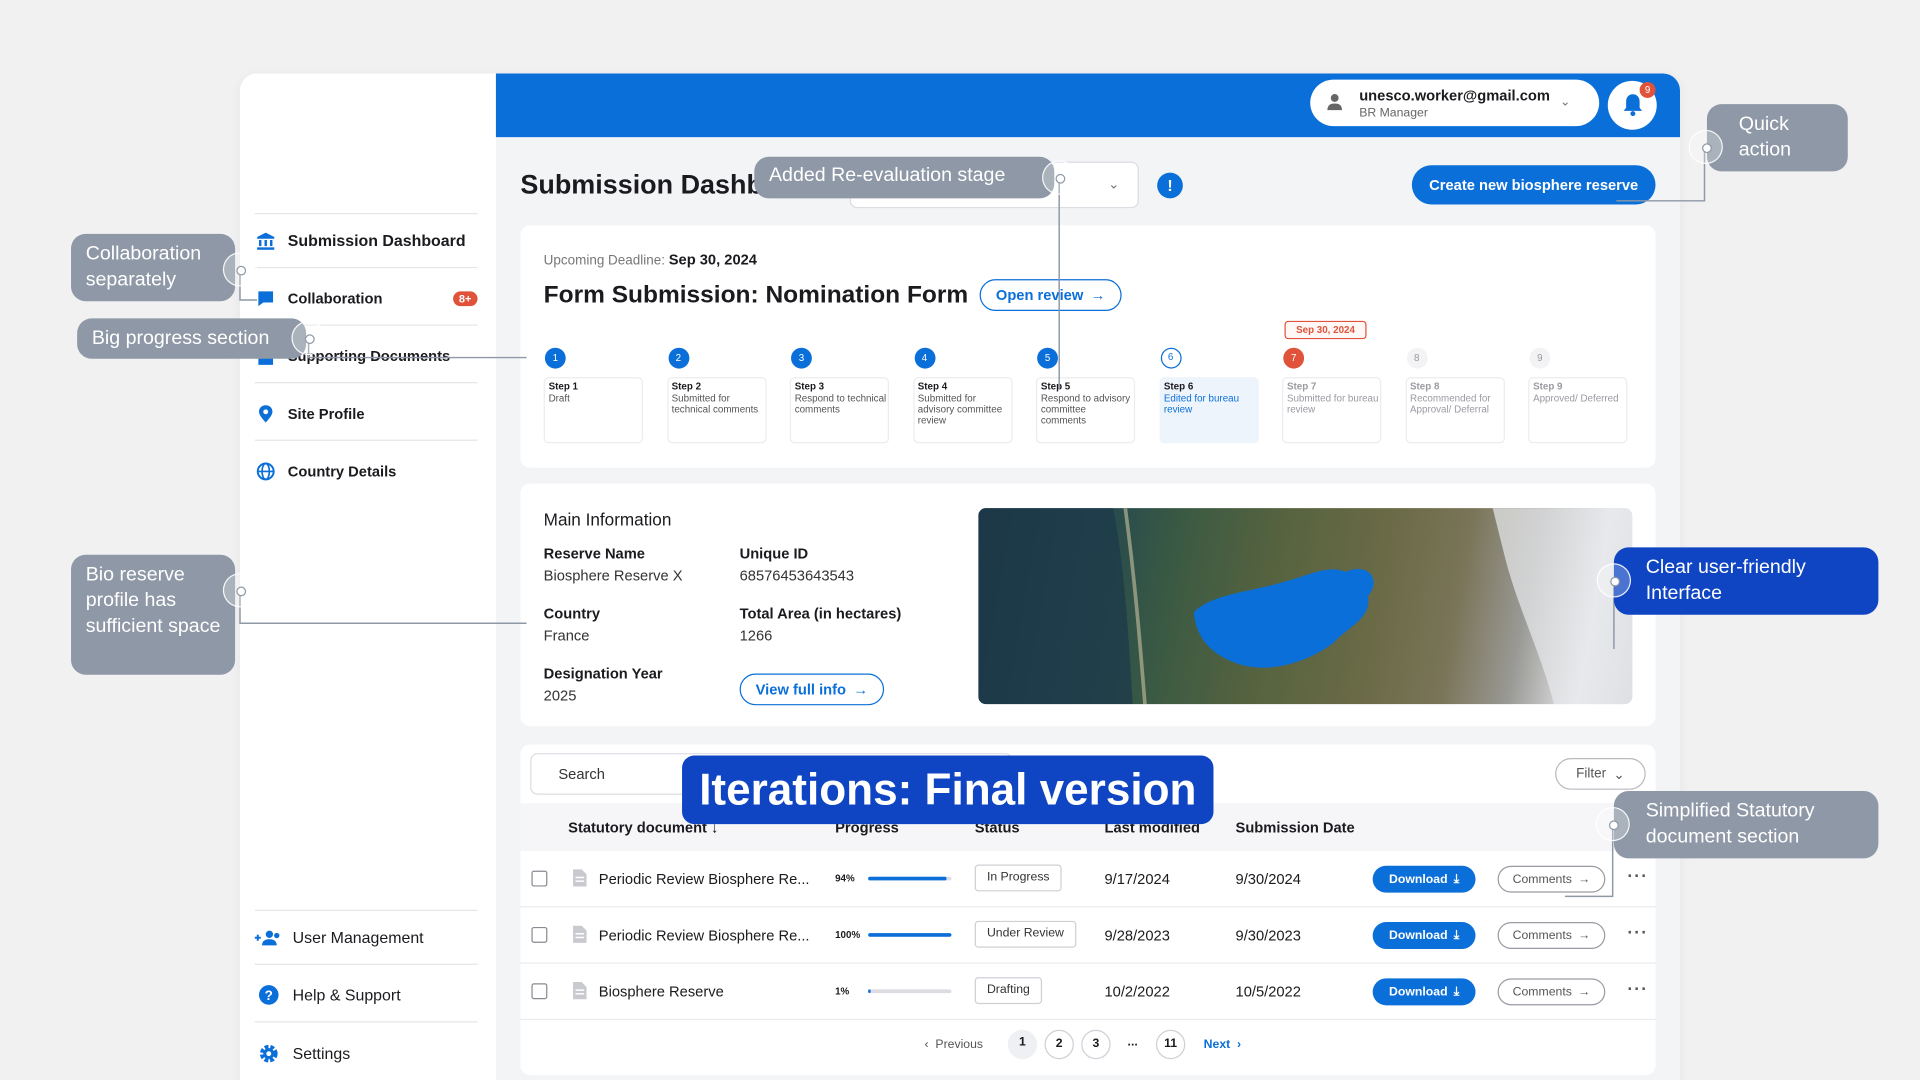 The height and width of the screenshot is (1080, 1920). I want to click on annotation-progress-section: Big progress section, so click(192, 338).